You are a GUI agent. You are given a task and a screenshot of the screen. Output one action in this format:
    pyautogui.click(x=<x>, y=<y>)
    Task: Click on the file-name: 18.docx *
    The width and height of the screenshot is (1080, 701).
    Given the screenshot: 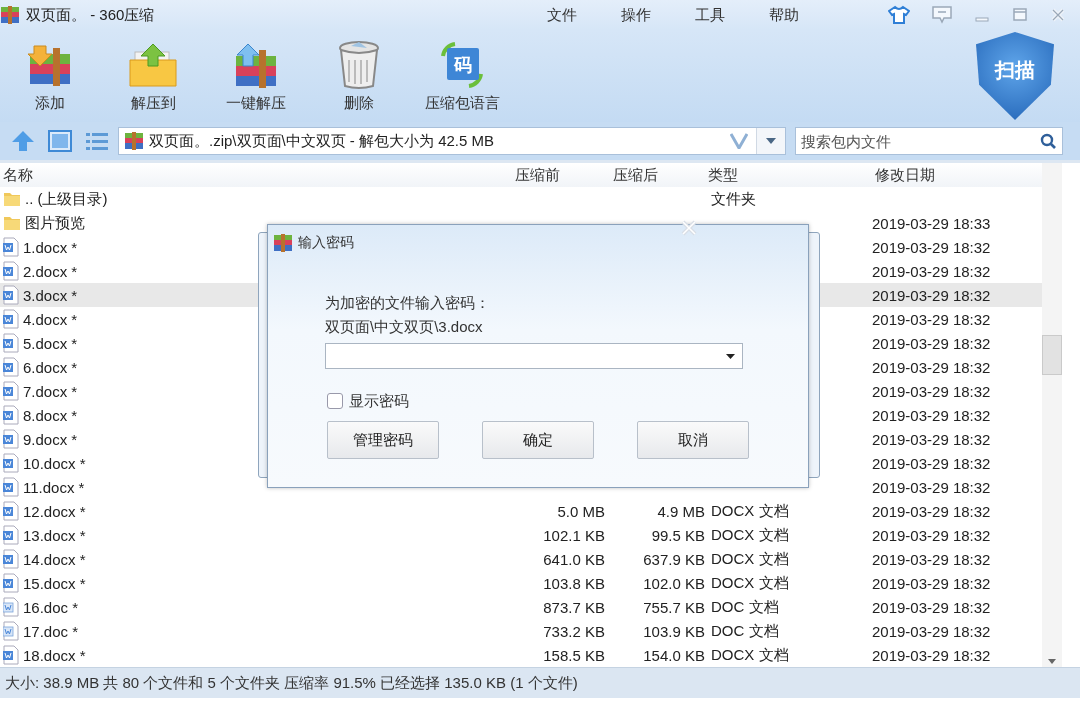 What is the action you would take?
    pyautogui.click(x=54, y=655)
    